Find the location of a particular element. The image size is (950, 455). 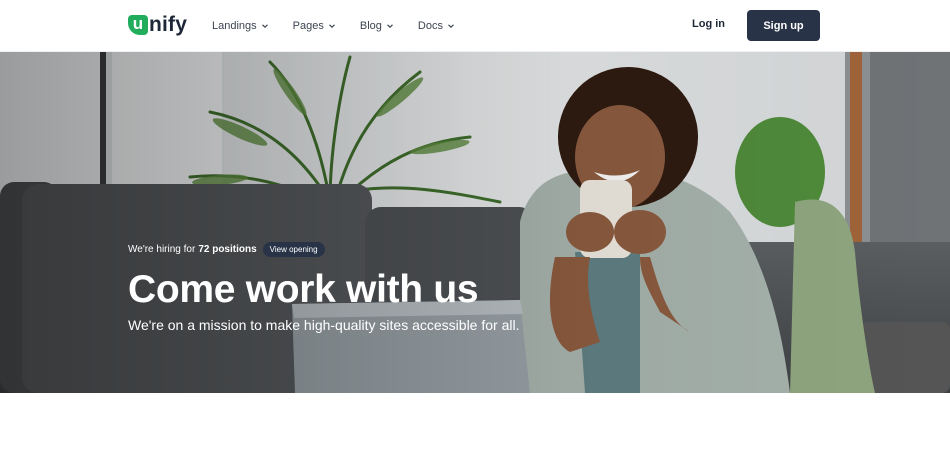

hero-title: Come work with us is located at coordinates (303, 289).